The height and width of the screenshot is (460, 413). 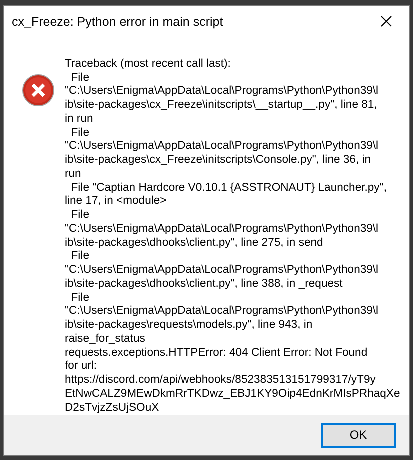 I want to click on close-icon, so click(x=386, y=22).